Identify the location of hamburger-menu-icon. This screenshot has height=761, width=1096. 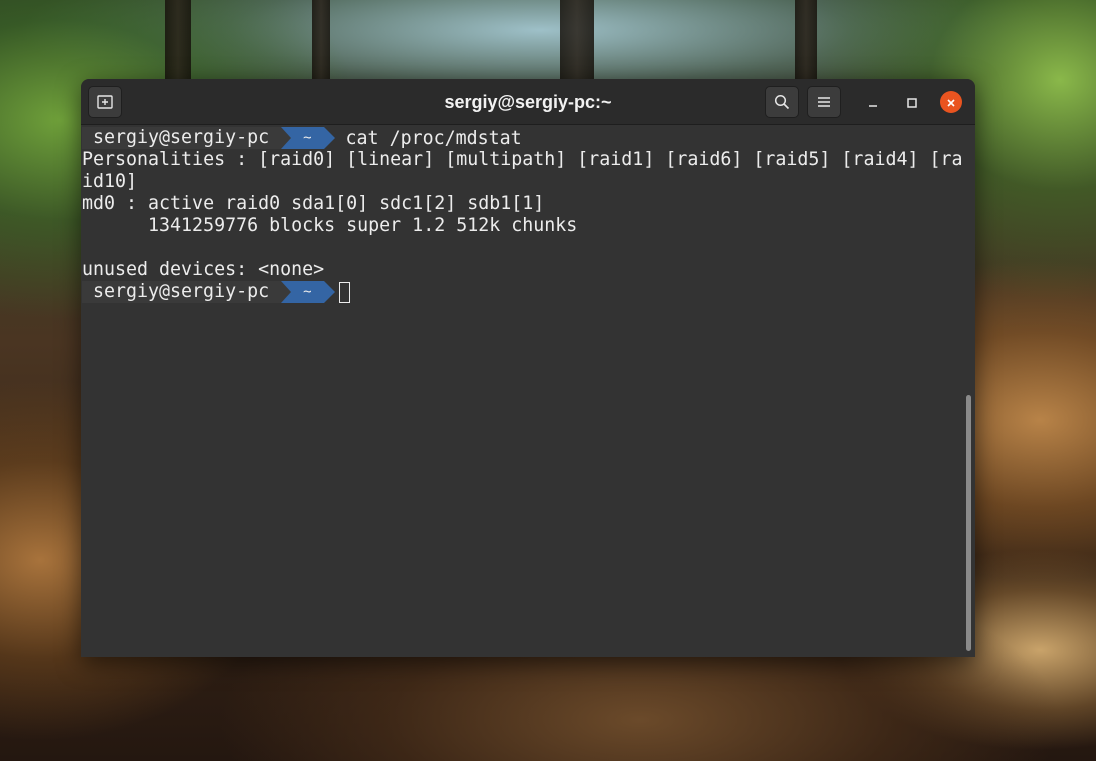
(824, 102).